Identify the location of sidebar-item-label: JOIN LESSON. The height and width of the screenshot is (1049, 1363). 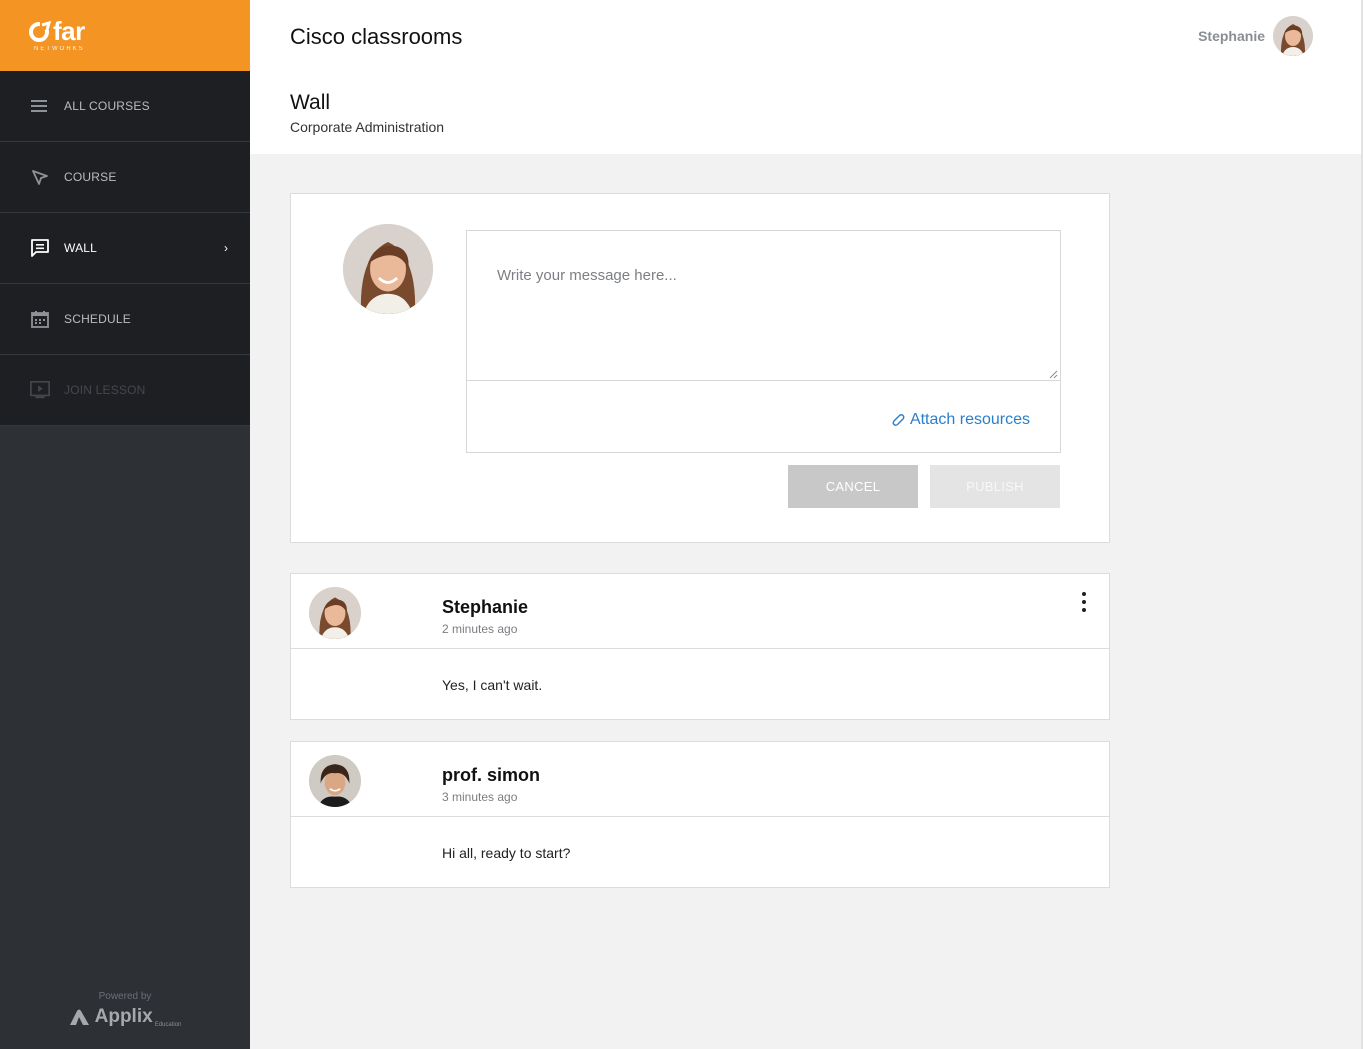
(105, 390).